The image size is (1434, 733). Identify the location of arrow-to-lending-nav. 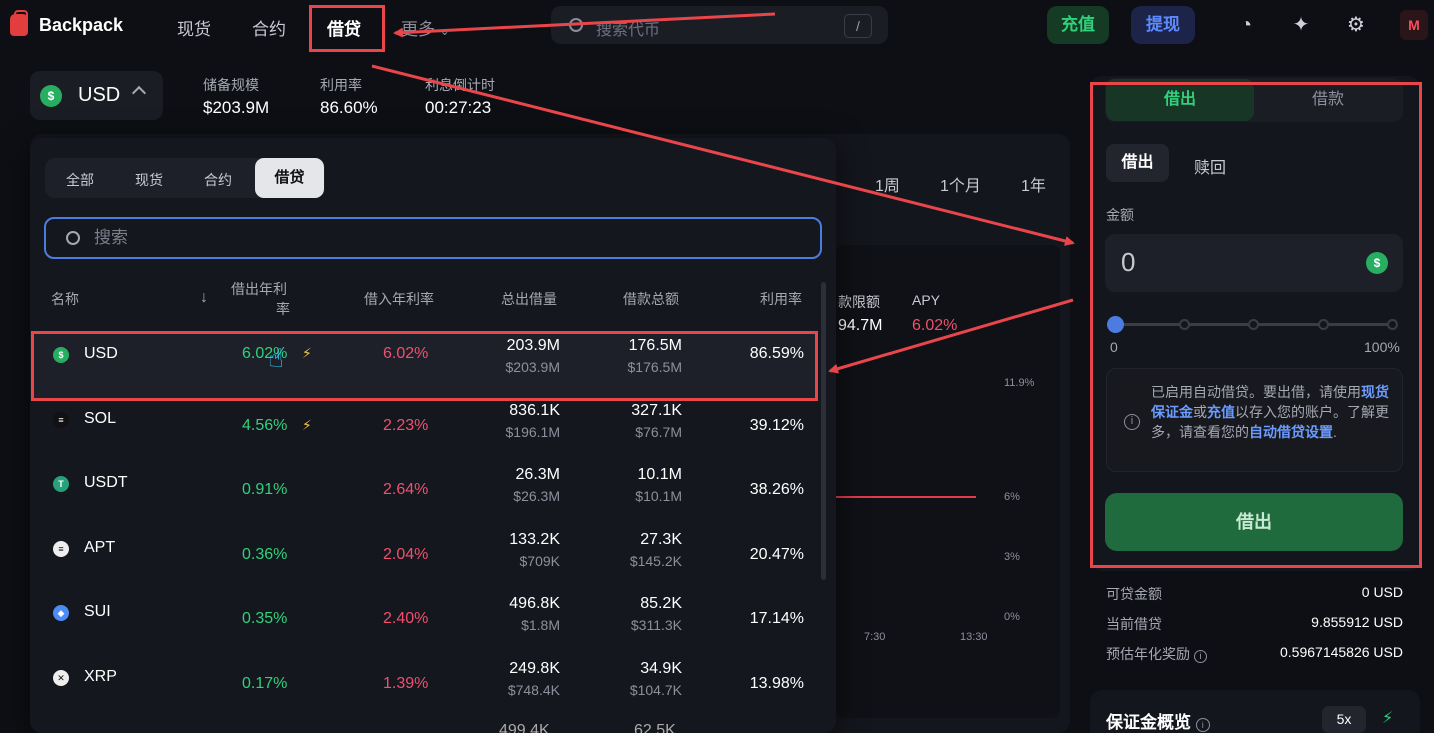
(584, 25).